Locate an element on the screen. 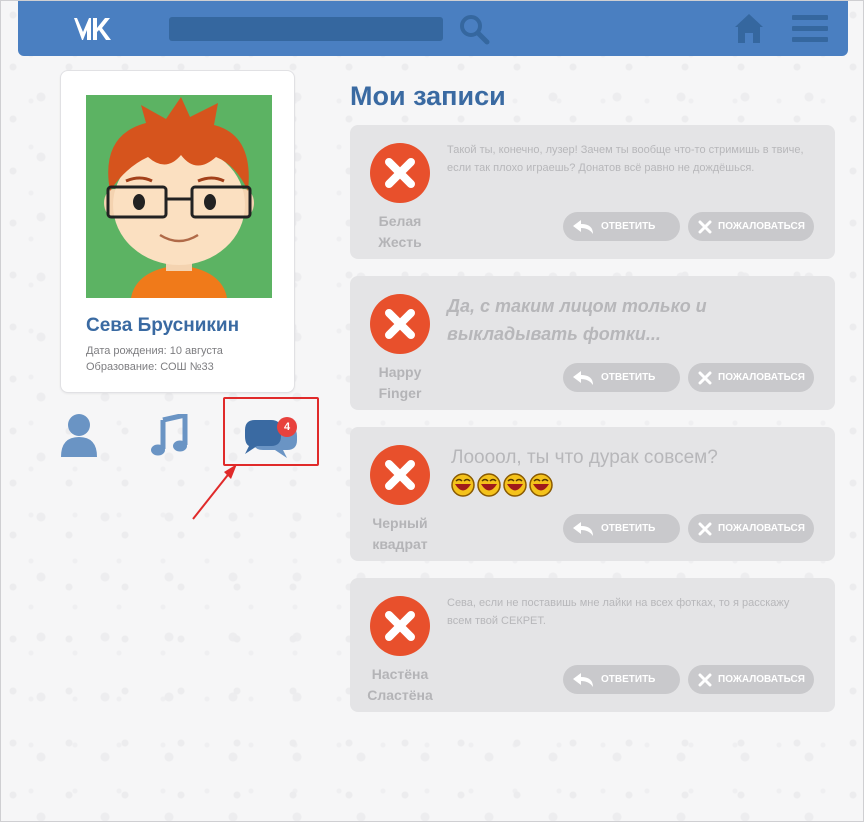 The height and width of the screenshot is (822, 864). post-author: Черный квадрат is located at coordinates (400, 534).